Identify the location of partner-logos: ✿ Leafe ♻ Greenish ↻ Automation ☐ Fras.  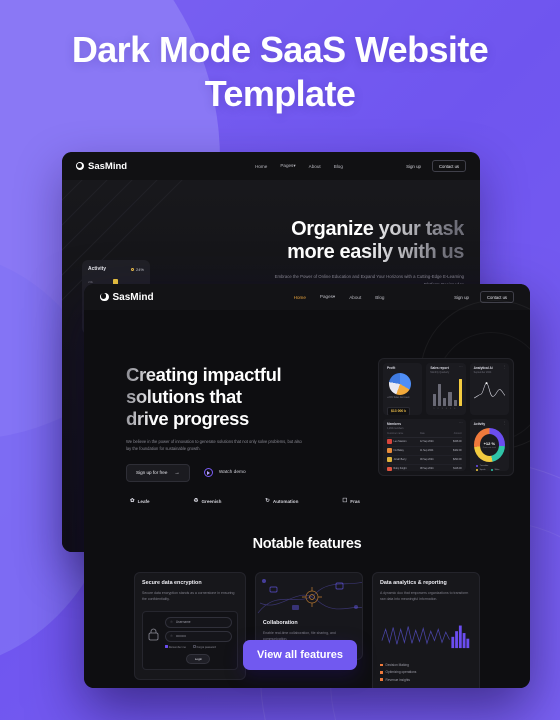
(245, 501).